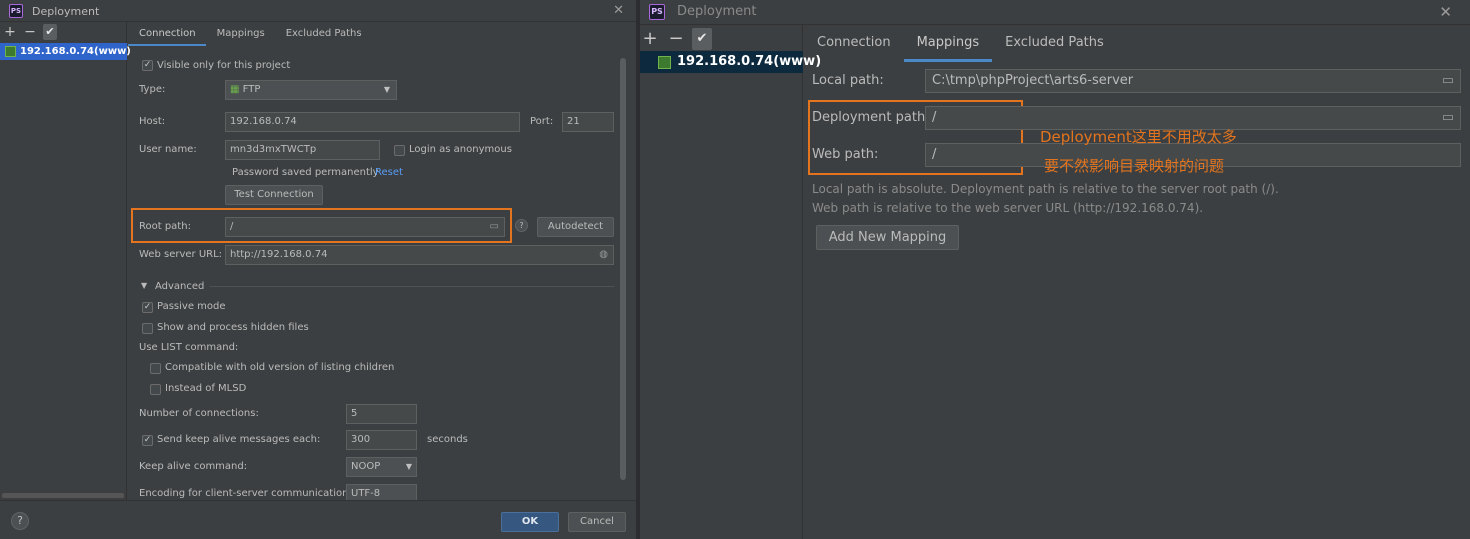 The height and width of the screenshot is (539, 1470). What do you see at coordinates (1138, 137) in the screenshot?
I see `annotation-line-1: Deployment这里不用改太多` at bounding box center [1138, 137].